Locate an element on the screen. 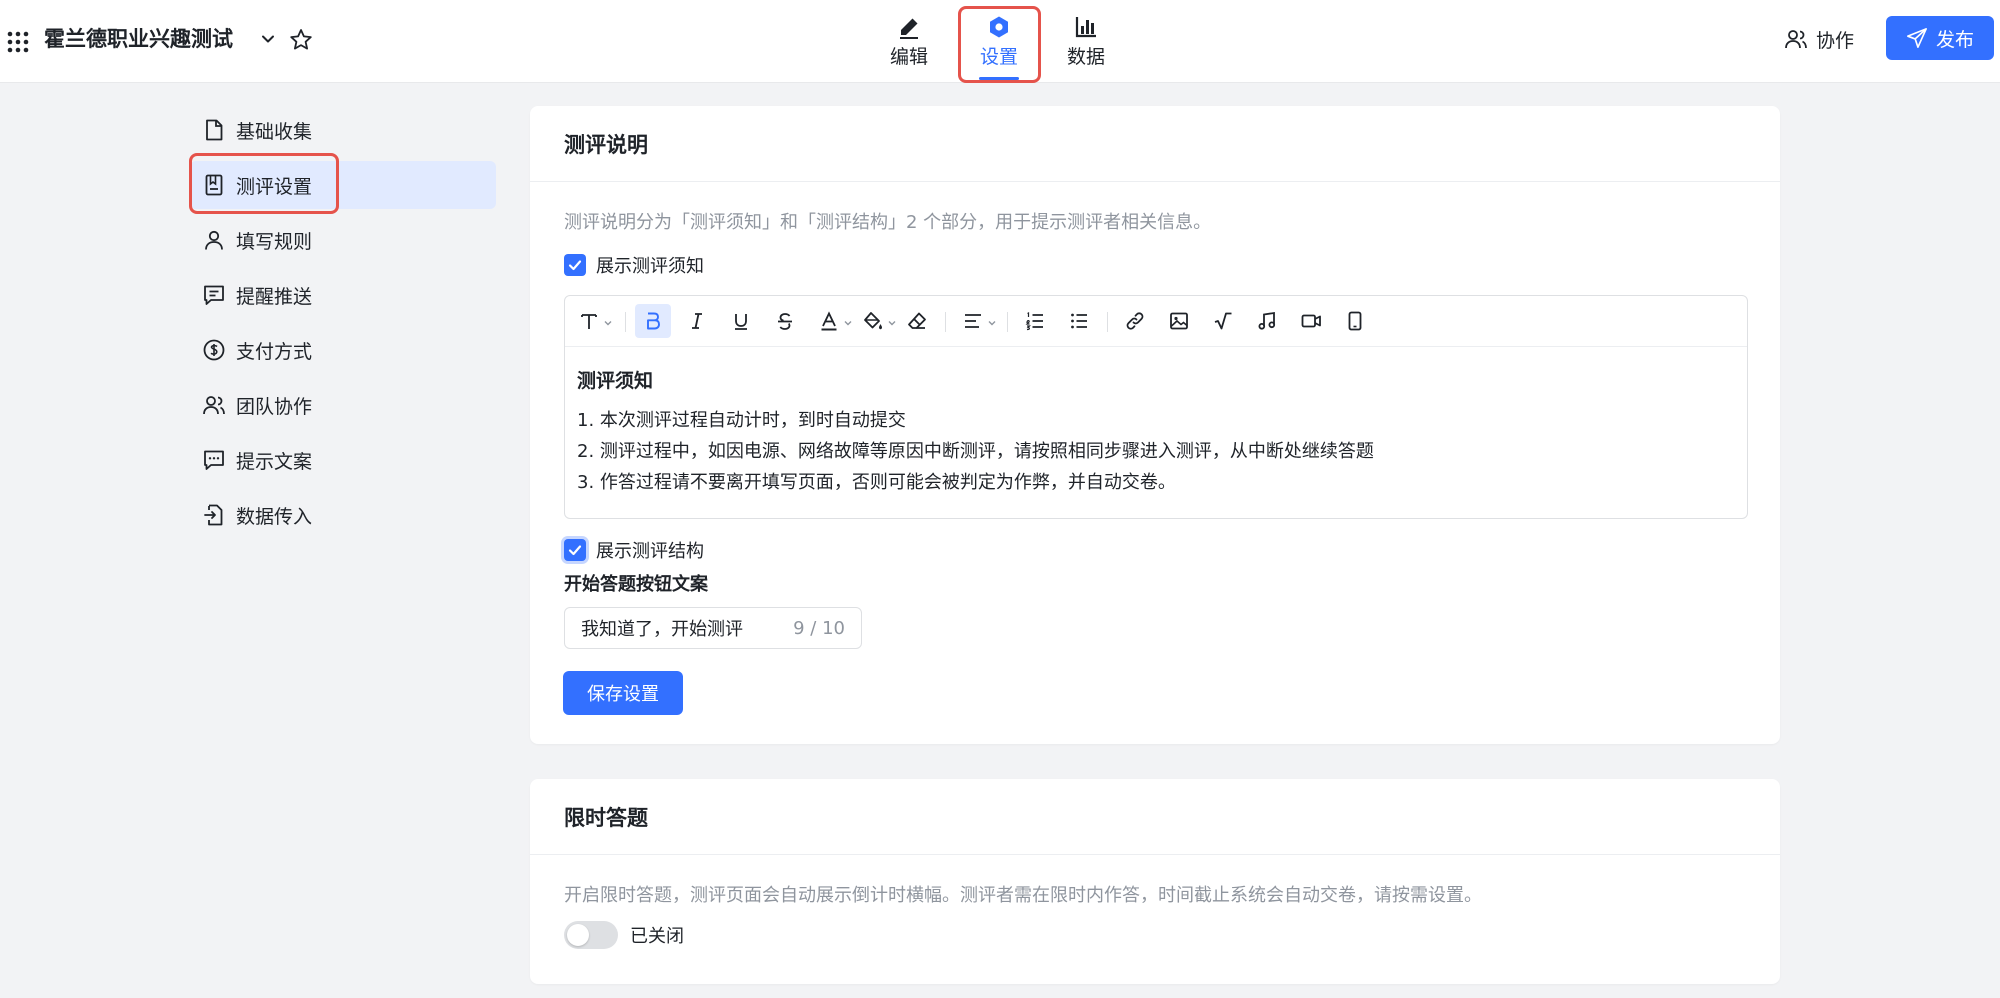 The height and width of the screenshot is (998, 2000). start-button-text-value: 我知道了，开始测评 is located at coordinates (662, 629).